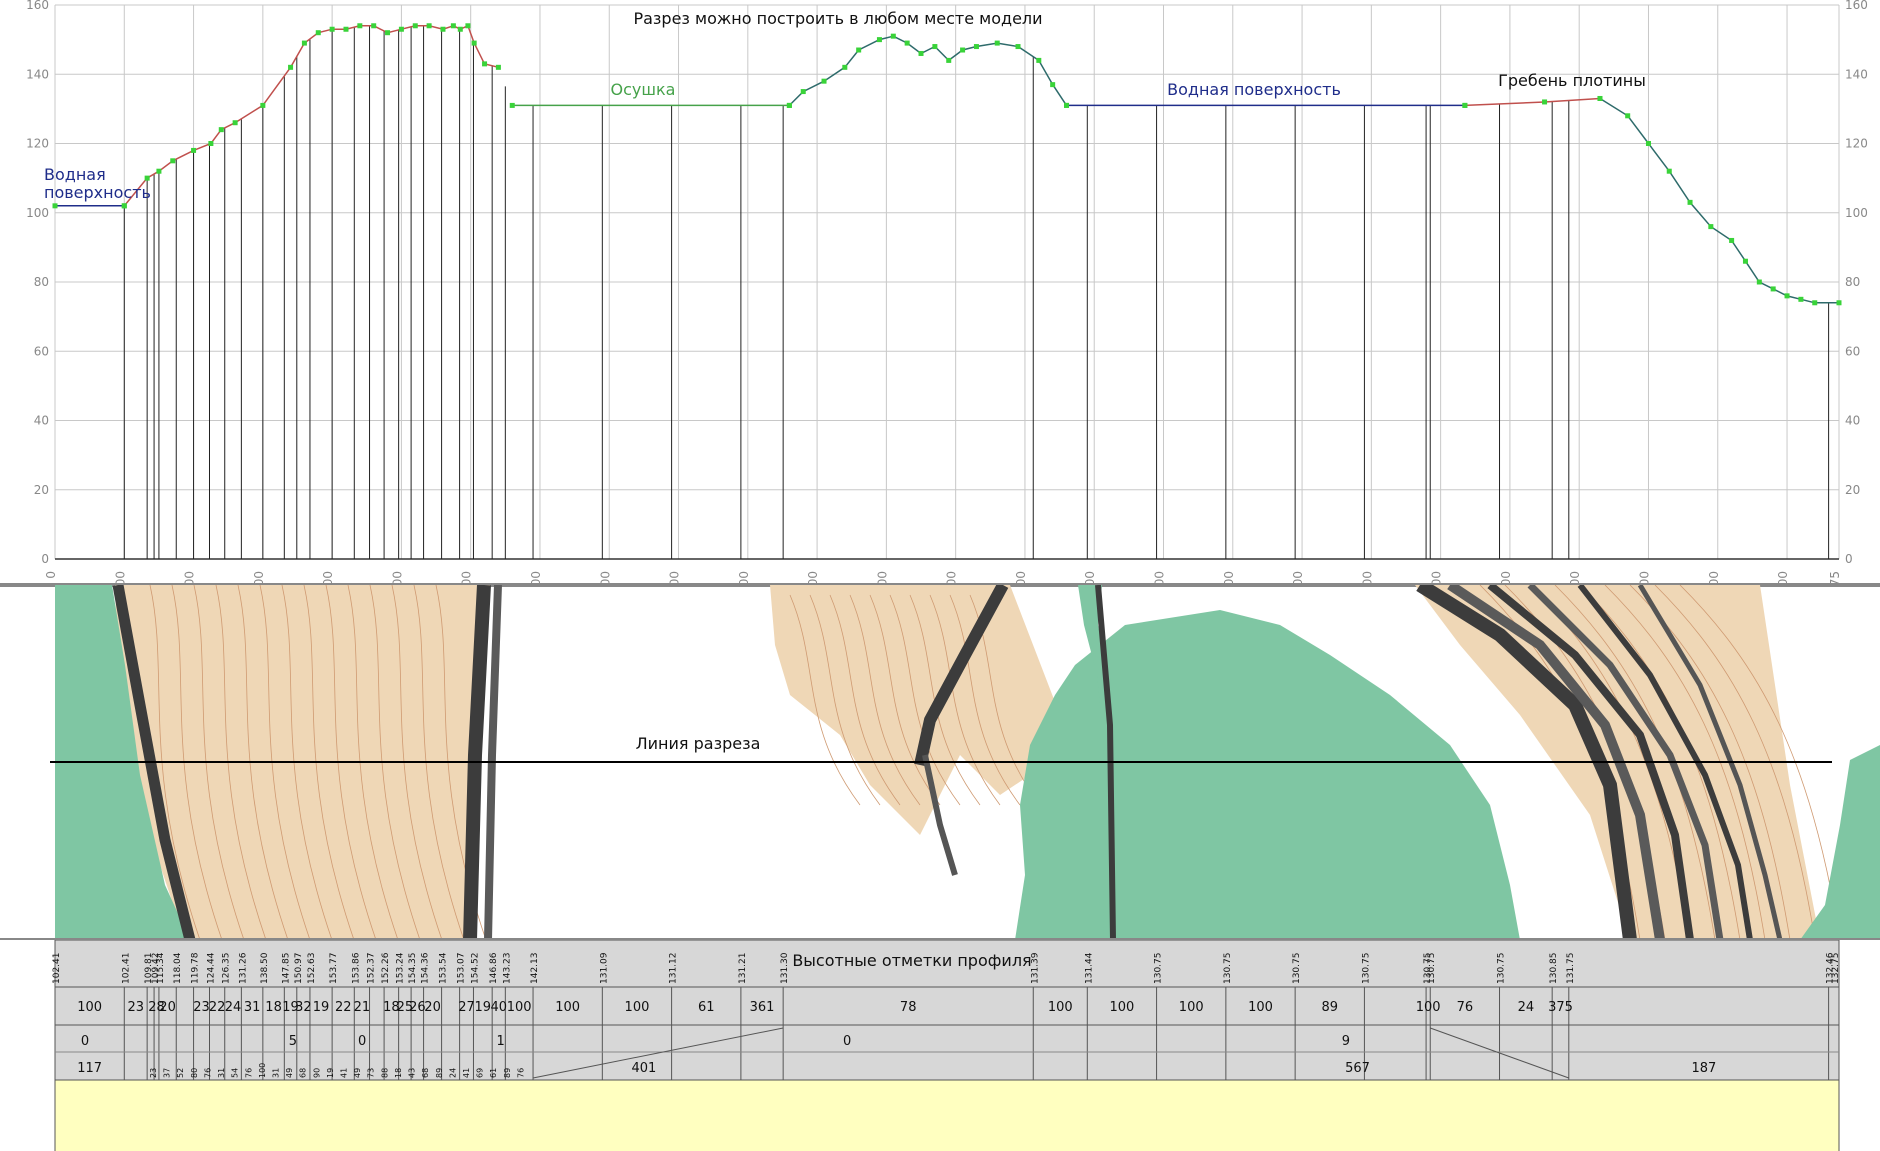 This screenshot has width=1880, height=1151. Describe the element at coordinates (1852, 490) in the screenshot. I see `y-tick-label-right: 20` at that location.